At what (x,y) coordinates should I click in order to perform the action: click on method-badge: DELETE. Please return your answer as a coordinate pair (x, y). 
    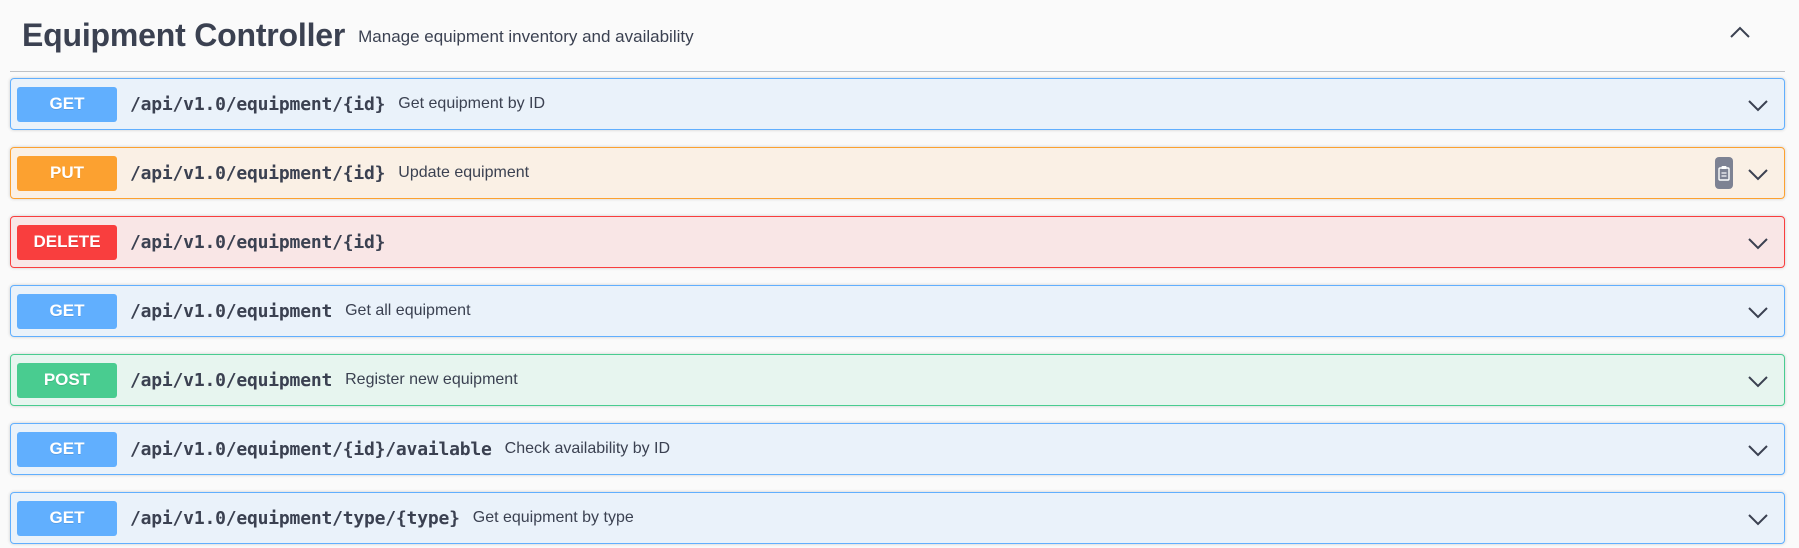
    Looking at the image, I should click on (67, 242).